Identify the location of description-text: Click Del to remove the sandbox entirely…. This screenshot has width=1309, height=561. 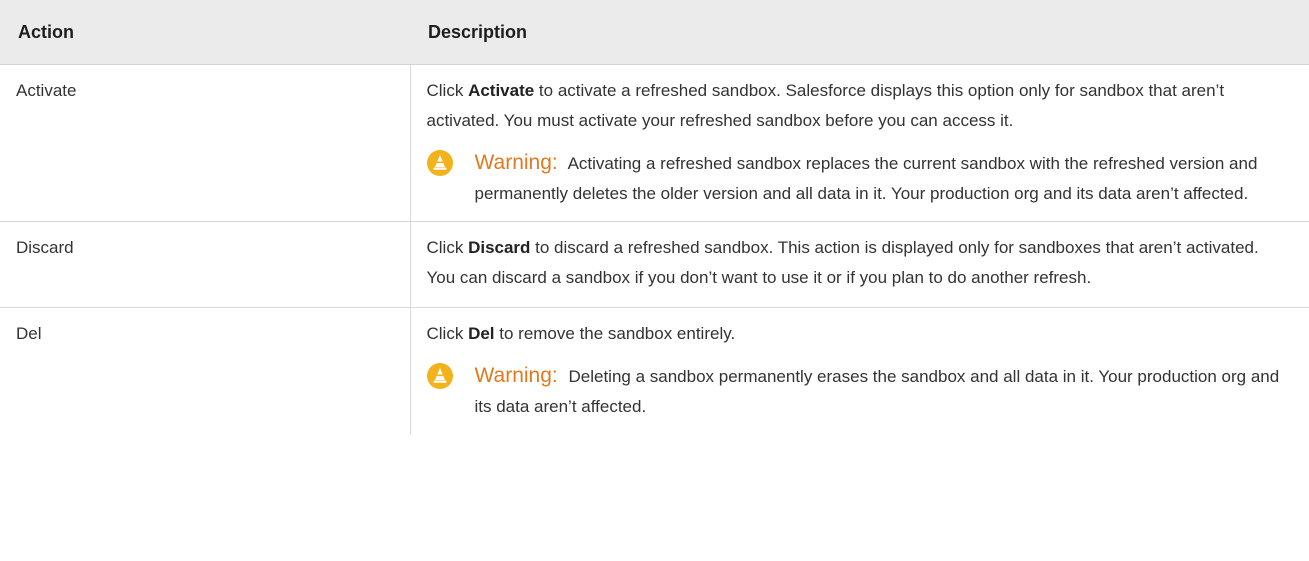
(859, 334).